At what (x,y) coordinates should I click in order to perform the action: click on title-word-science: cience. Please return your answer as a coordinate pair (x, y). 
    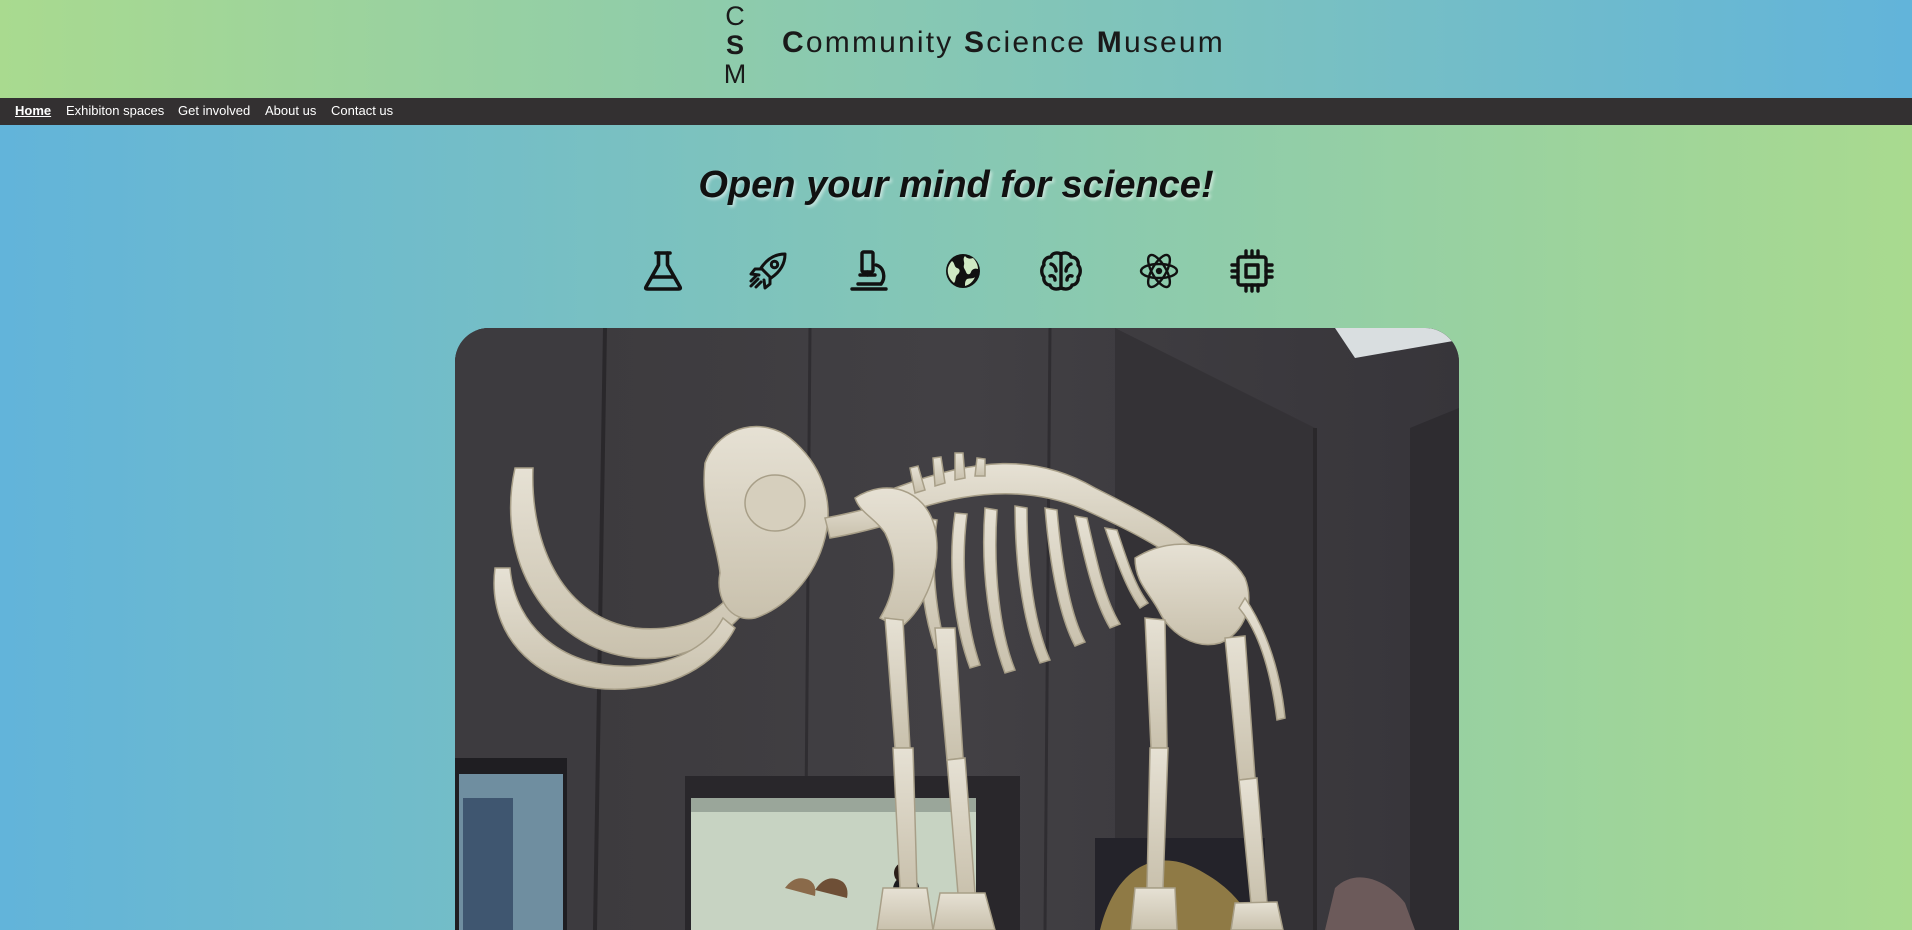
    Looking at the image, I should click on (1041, 42).